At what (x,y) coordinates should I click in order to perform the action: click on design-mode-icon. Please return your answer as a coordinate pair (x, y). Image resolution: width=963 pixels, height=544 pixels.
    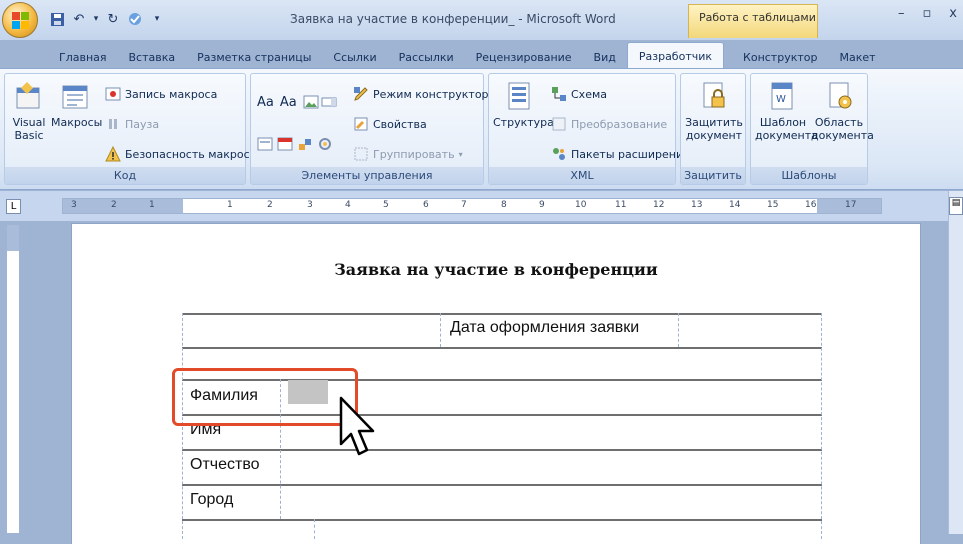
    Looking at the image, I should click on (361, 94).